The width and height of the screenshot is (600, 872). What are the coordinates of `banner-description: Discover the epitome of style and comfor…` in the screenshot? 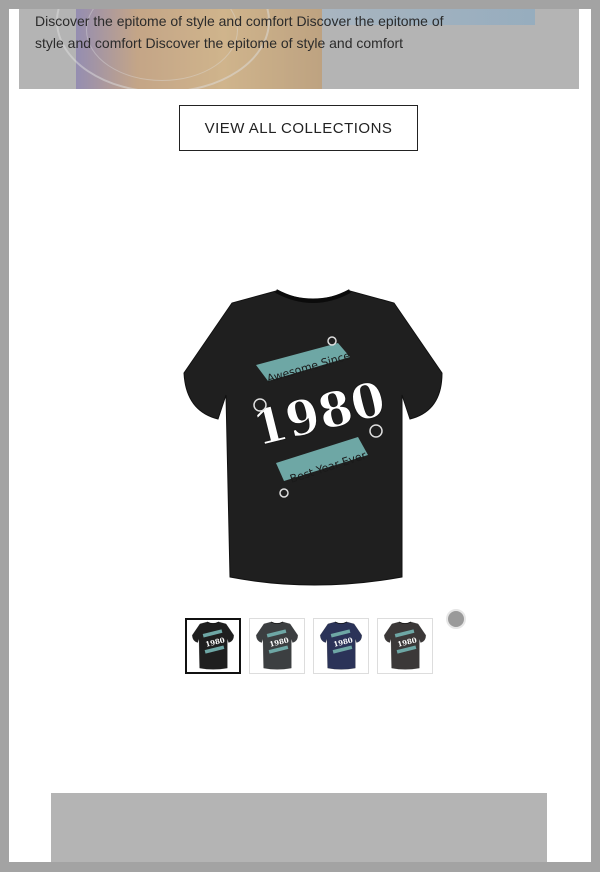 It's located at (239, 32).